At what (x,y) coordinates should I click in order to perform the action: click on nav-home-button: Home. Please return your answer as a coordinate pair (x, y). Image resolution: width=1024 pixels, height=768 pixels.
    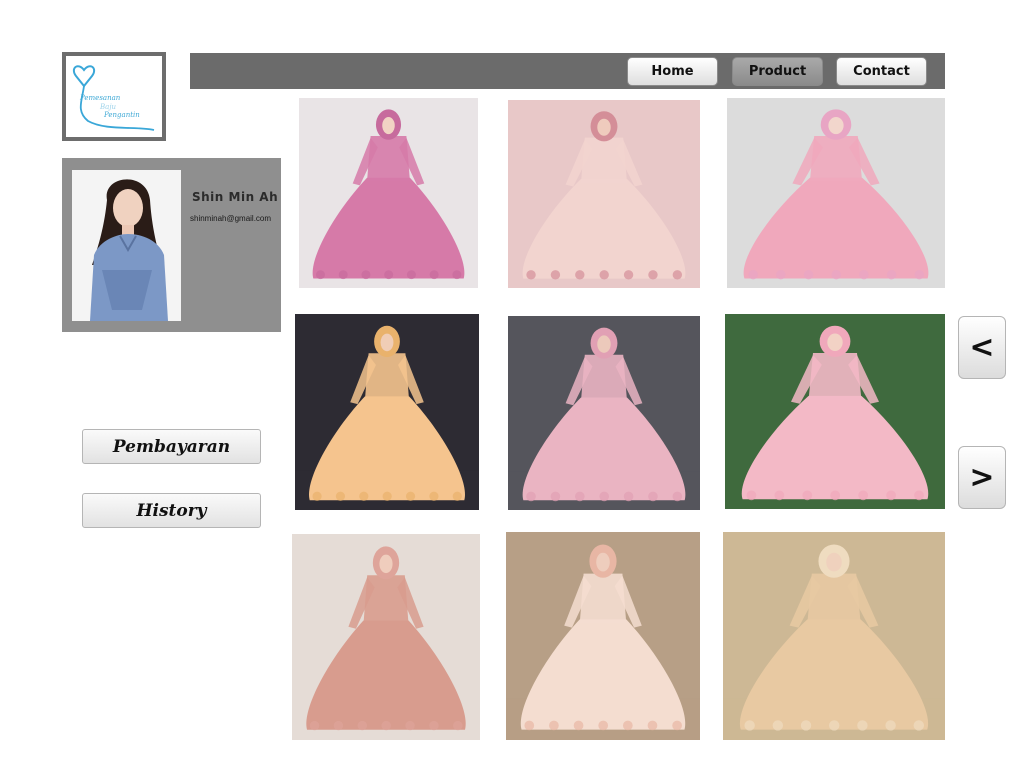
    Looking at the image, I should click on (672, 71).